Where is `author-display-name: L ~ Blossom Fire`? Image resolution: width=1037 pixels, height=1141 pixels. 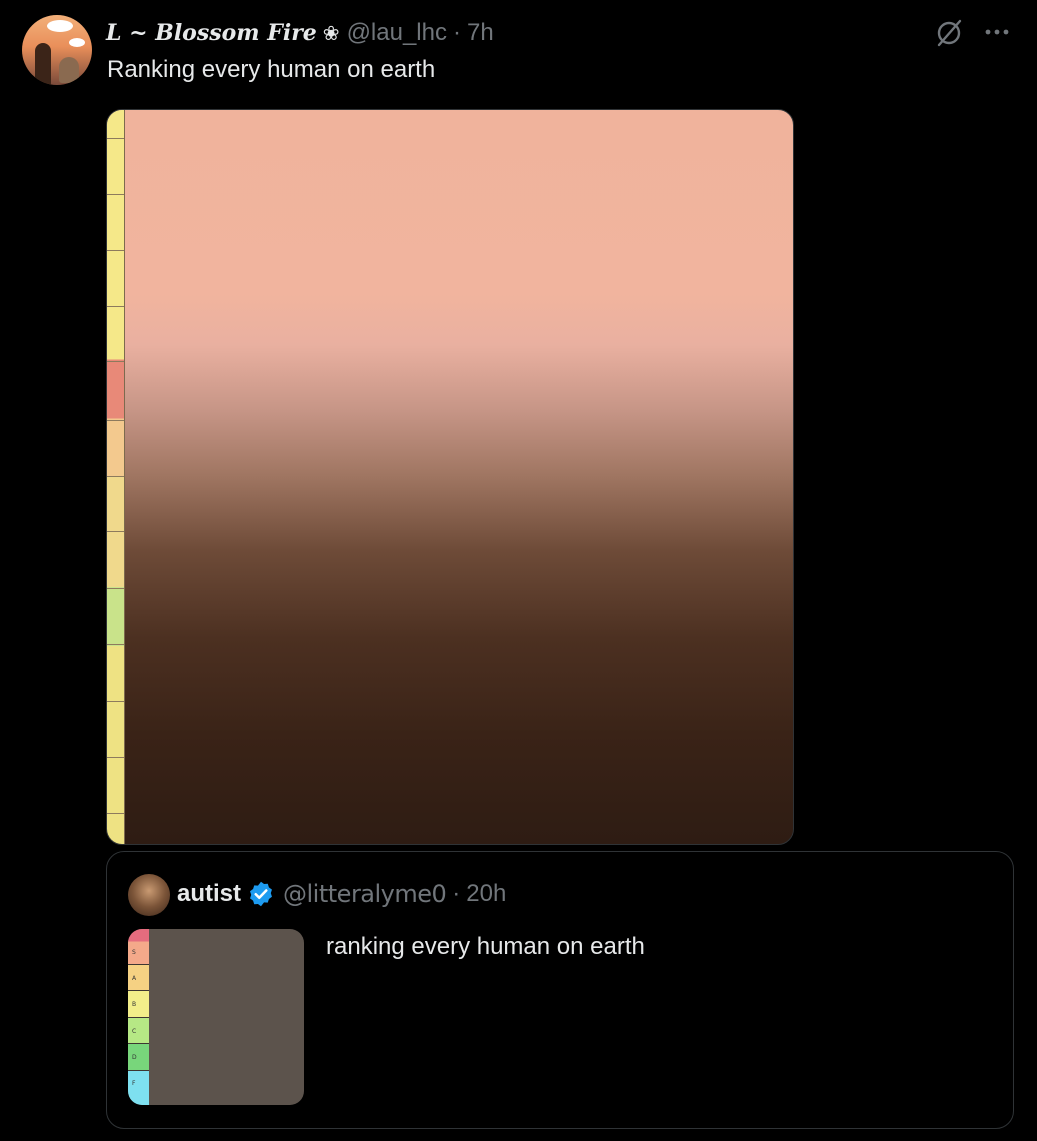
author-display-name: L ~ Blossom Fire is located at coordinates (211, 33).